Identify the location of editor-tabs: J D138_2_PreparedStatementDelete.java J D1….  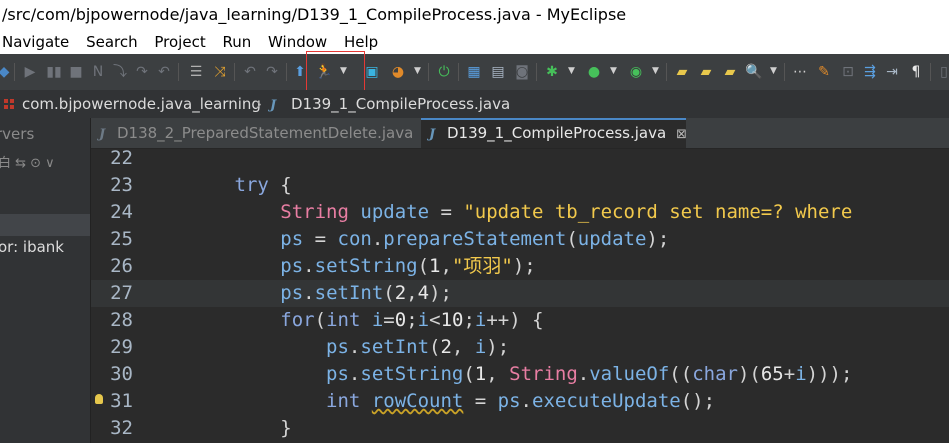
(520, 133).